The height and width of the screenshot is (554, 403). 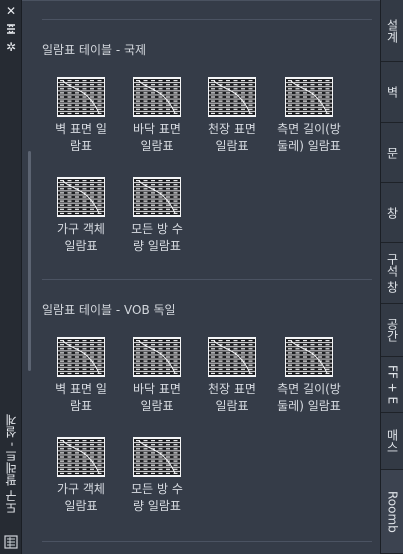 I want to click on tab-label: 벽, so click(x=392, y=92).